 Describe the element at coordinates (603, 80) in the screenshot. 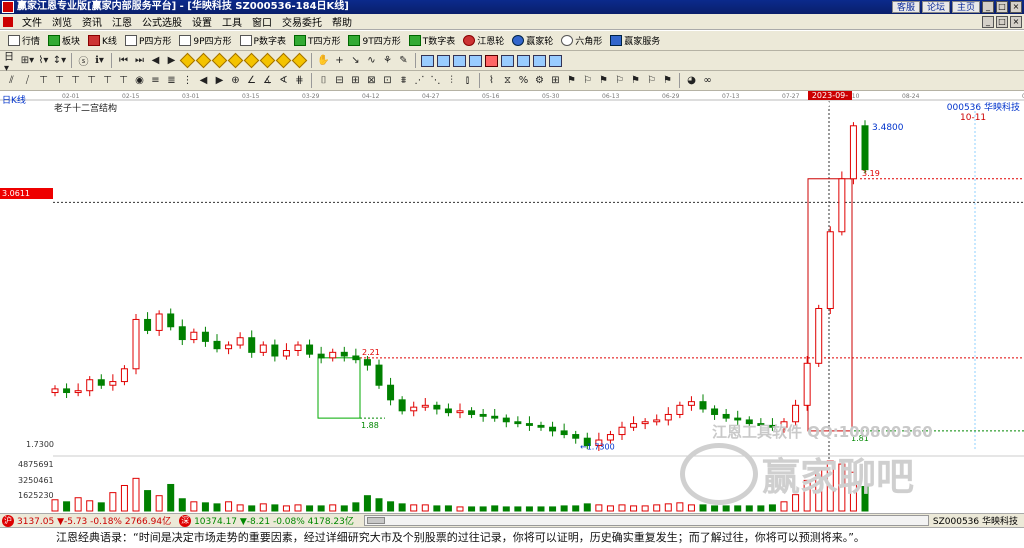

I see `flag-3-icon: ⚑` at that location.